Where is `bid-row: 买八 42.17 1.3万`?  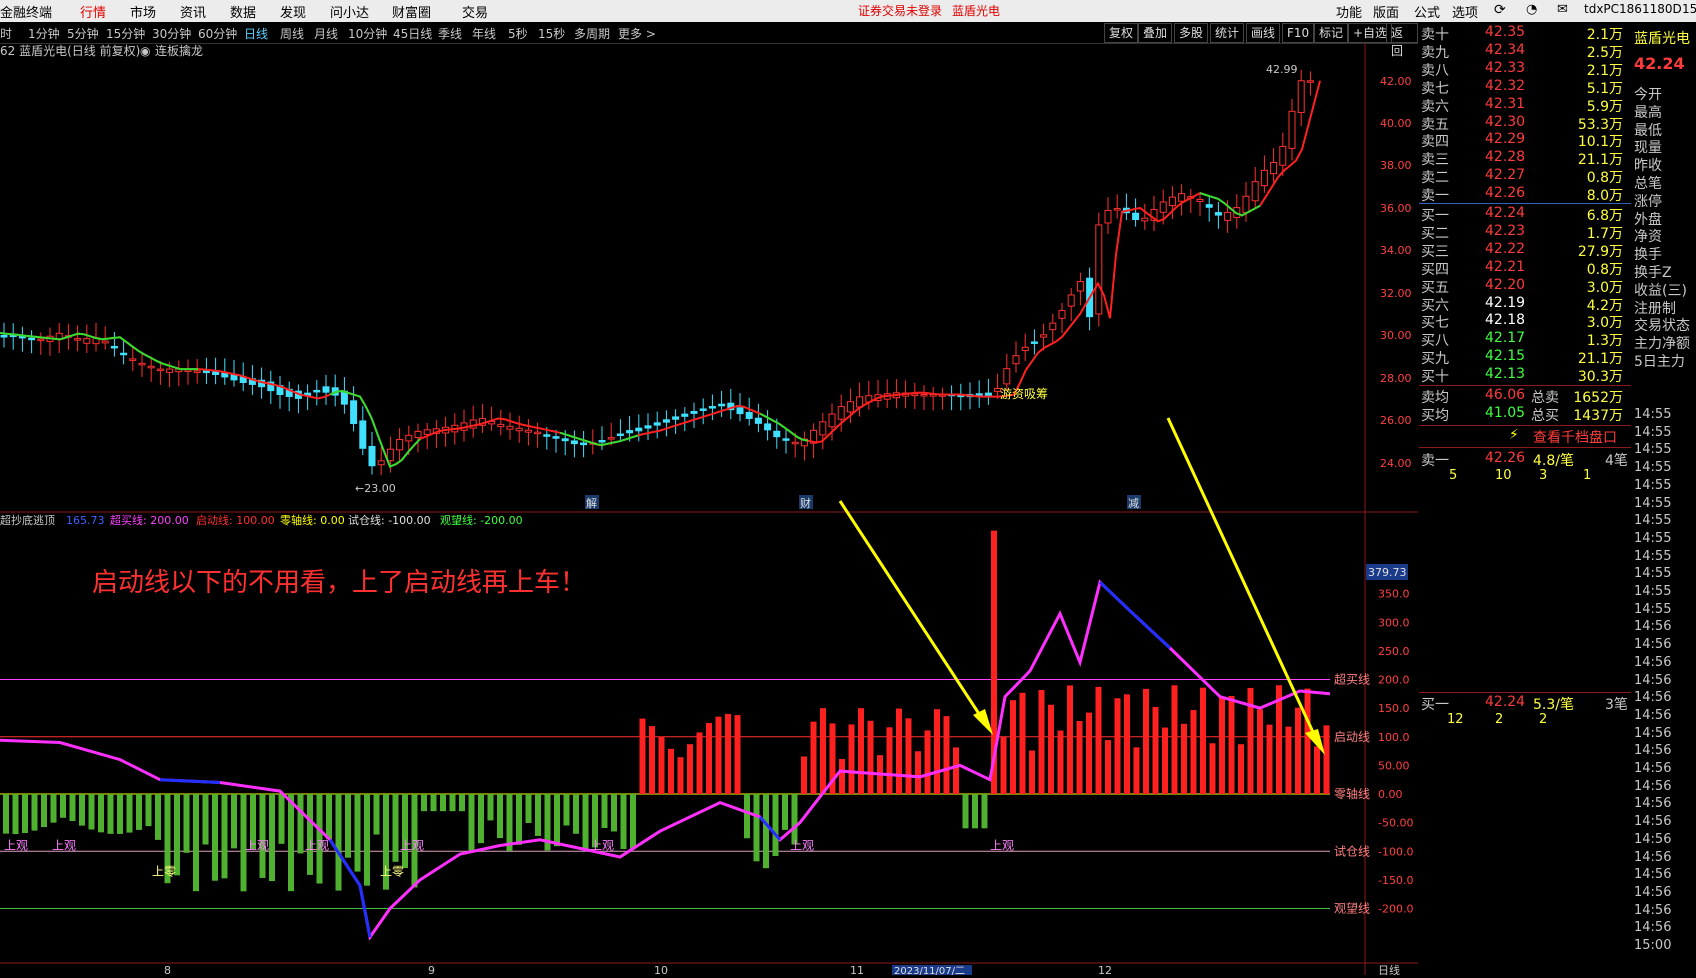
bid-row: 买八 42.17 1.3万 is located at coordinates (1525, 339).